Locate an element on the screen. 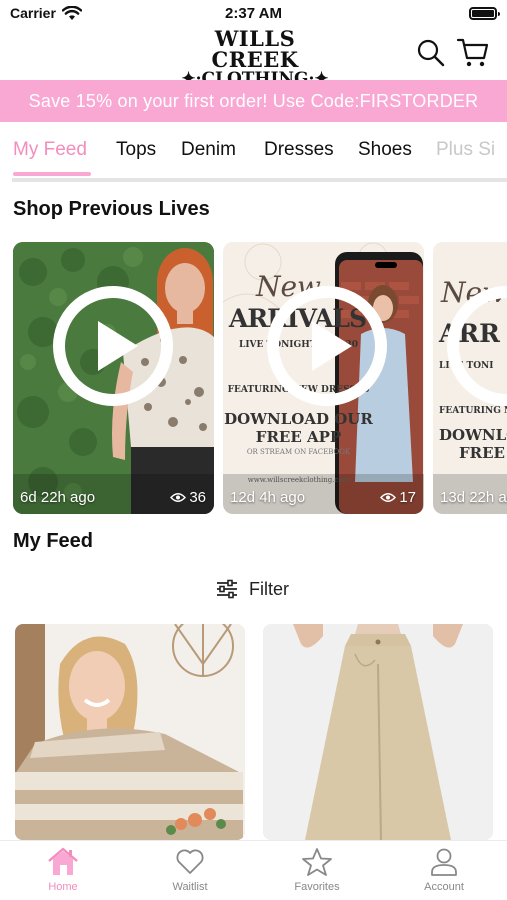  logo-line1: WILLS CREEK is located at coordinates (255, 49).